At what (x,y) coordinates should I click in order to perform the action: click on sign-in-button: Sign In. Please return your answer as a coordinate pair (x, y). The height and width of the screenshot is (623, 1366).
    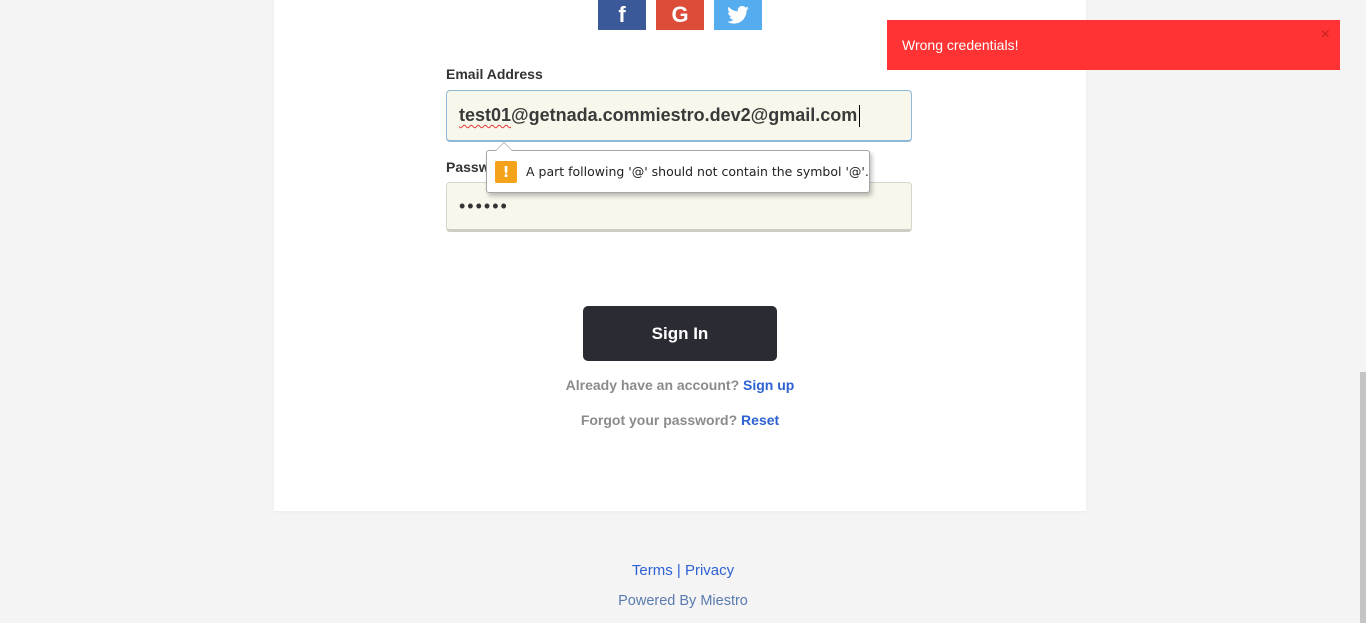
    Looking at the image, I should click on (680, 333).